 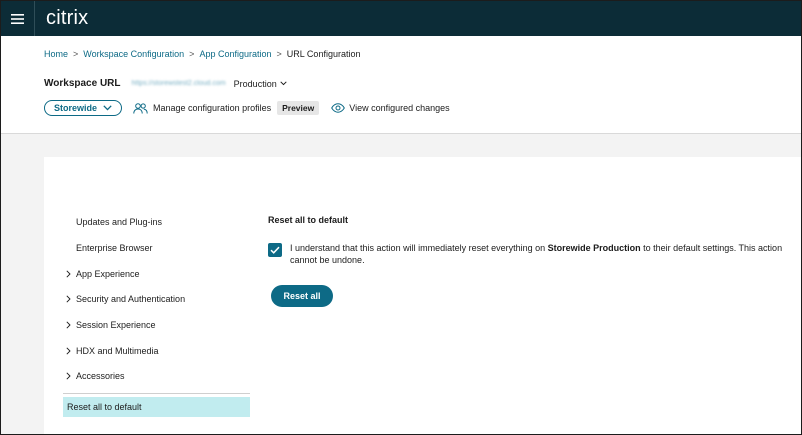 I want to click on reset-all-button: Reset all, so click(x=302, y=296).